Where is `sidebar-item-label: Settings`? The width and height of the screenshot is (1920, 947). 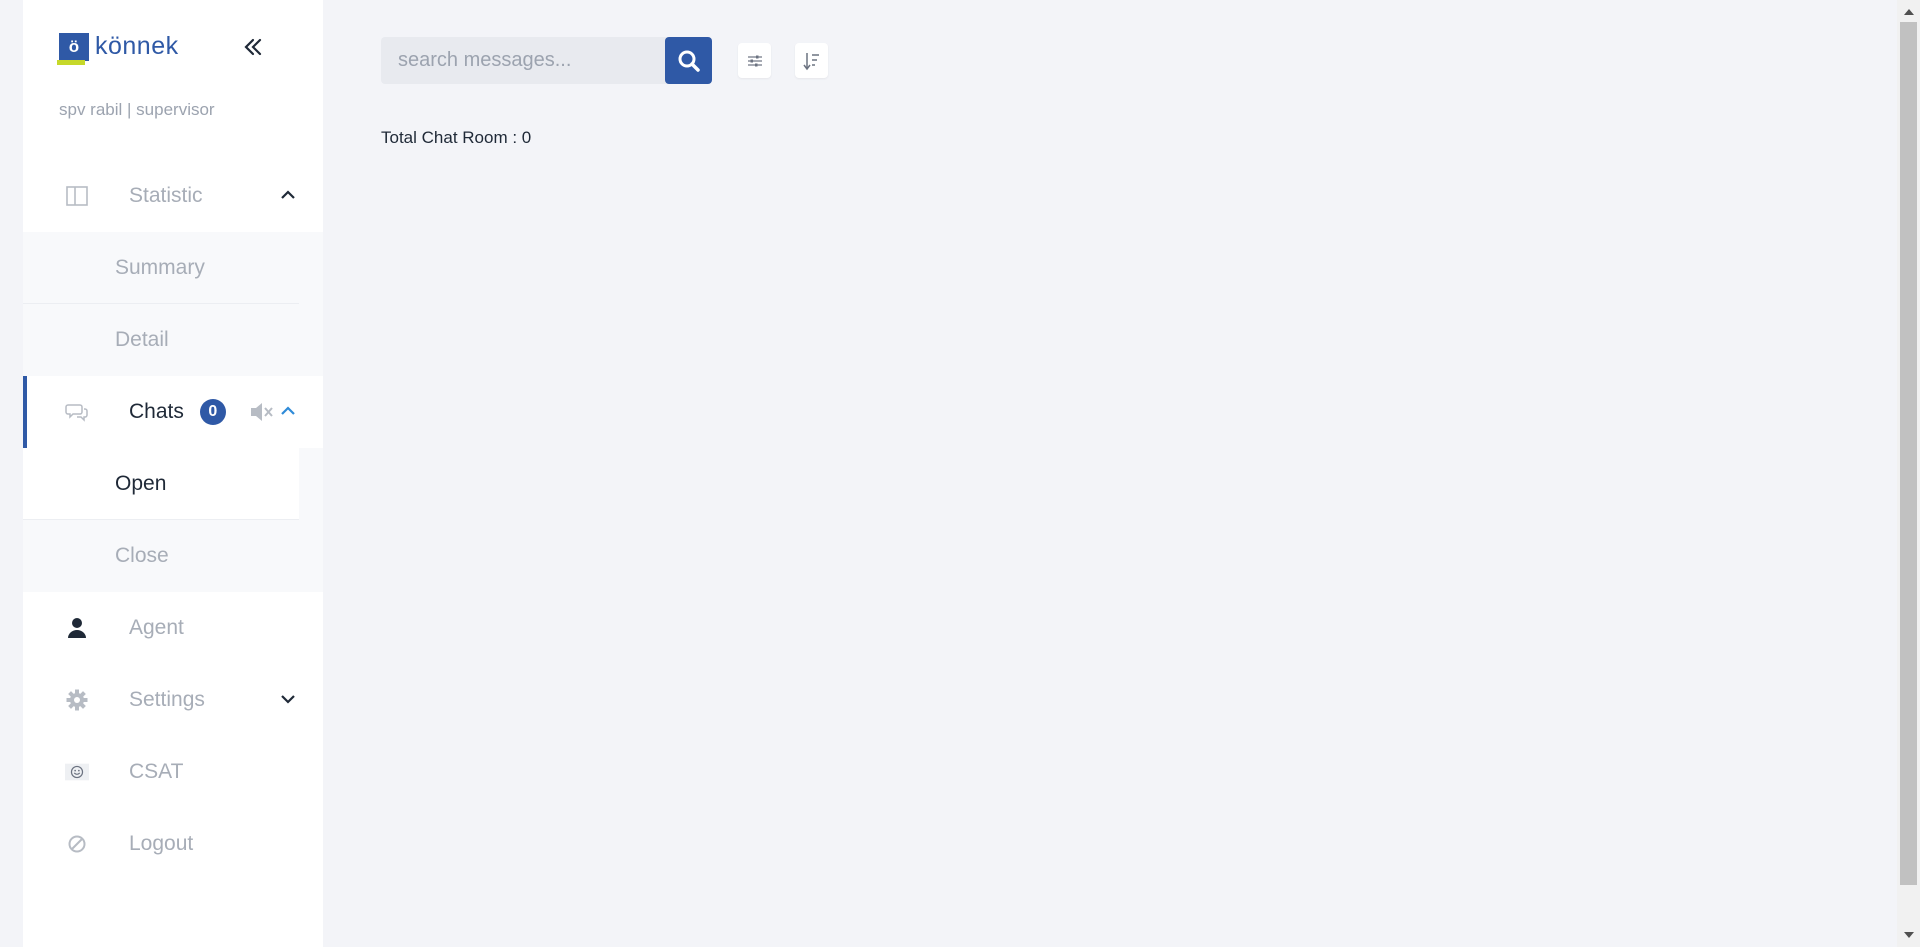 sidebar-item-label: Settings is located at coordinates (167, 699).